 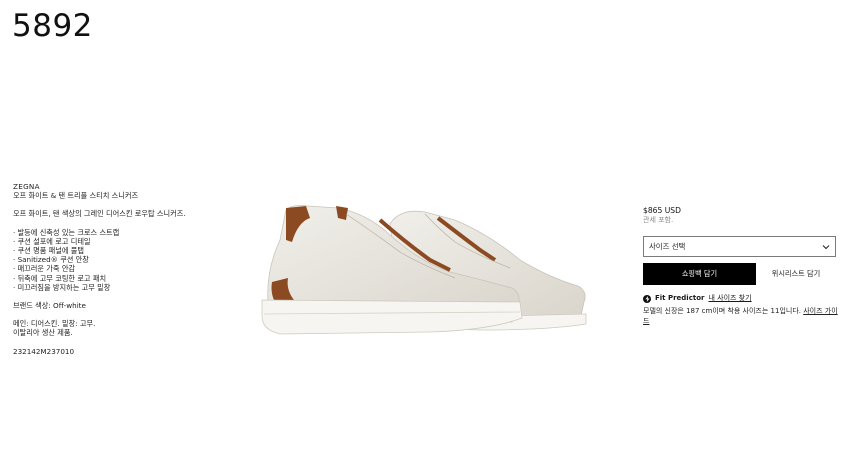 I want to click on product-image, so click(x=424, y=270).